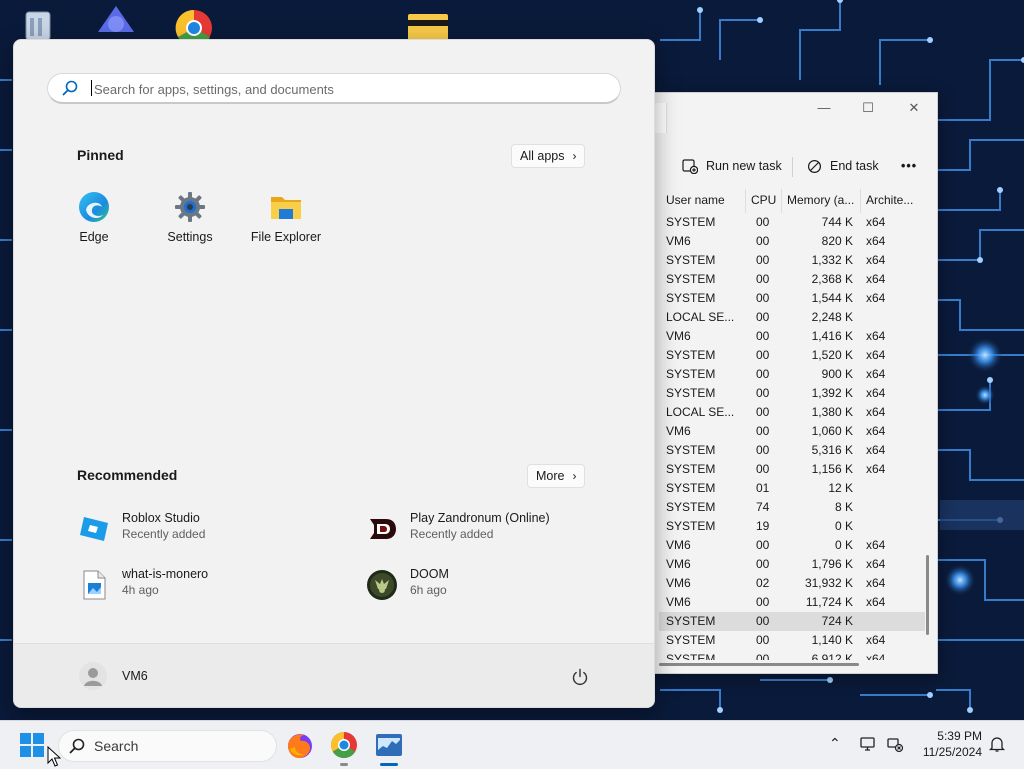  What do you see at coordinates (837, 621) in the screenshot?
I see `process-memory-cell: 724 K` at bounding box center [837, 621].